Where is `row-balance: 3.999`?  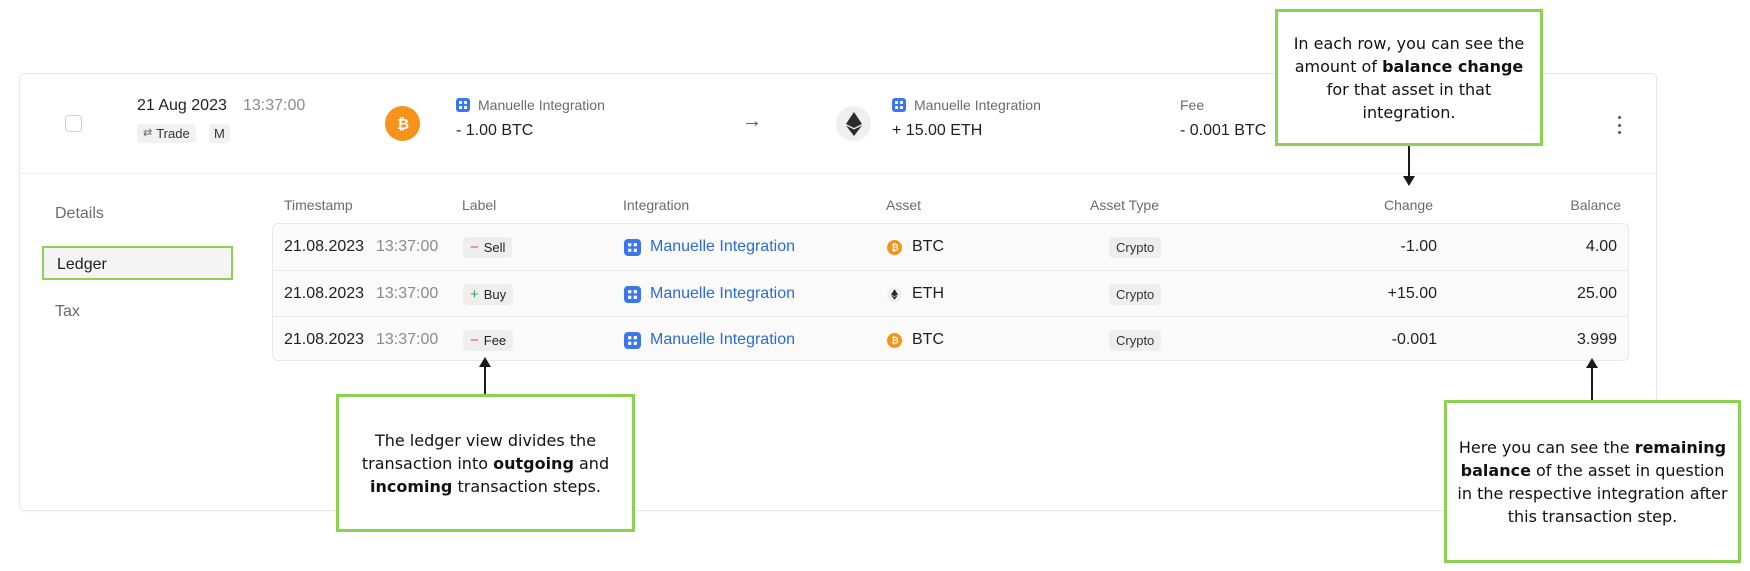
row-balance: 3.999 is located at coordinates (1596, 339).